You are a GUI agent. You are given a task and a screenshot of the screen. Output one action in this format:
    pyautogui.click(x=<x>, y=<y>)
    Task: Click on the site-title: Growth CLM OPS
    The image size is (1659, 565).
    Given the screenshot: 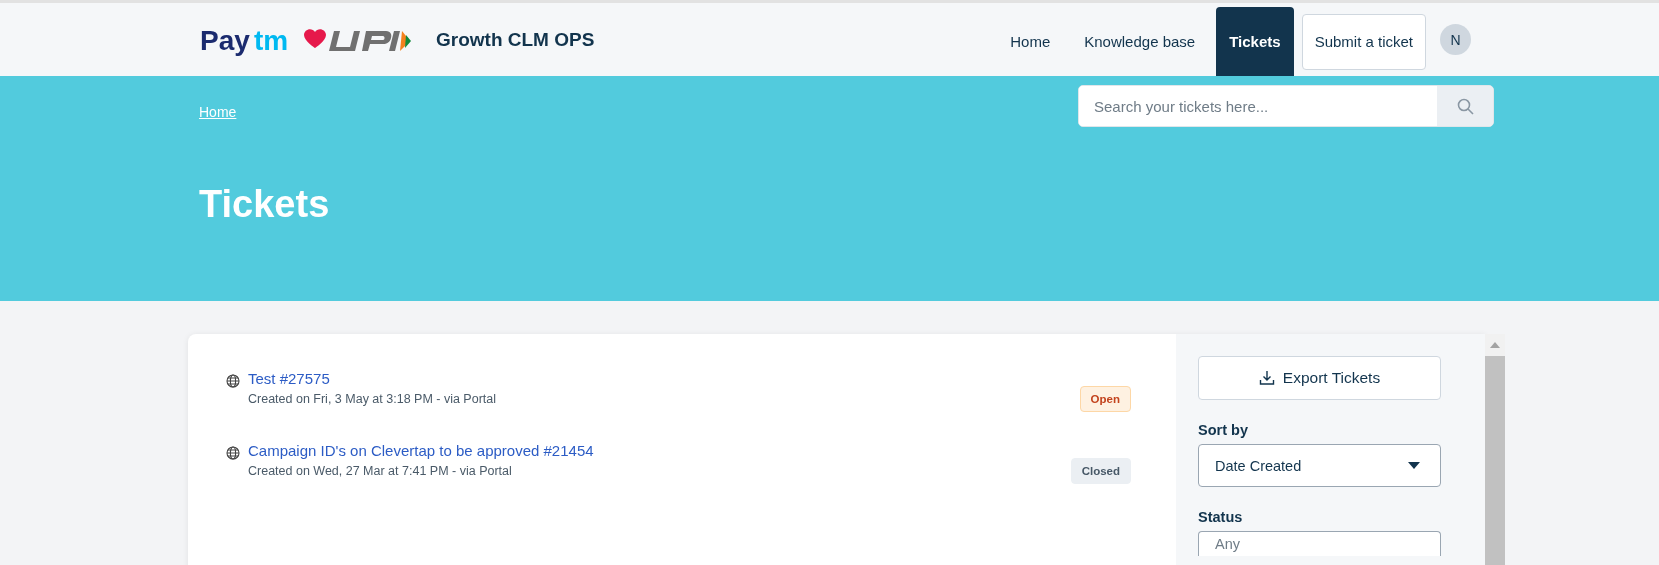 What is the action you would take?
    pyautogui.click(x=515, y=39)
    